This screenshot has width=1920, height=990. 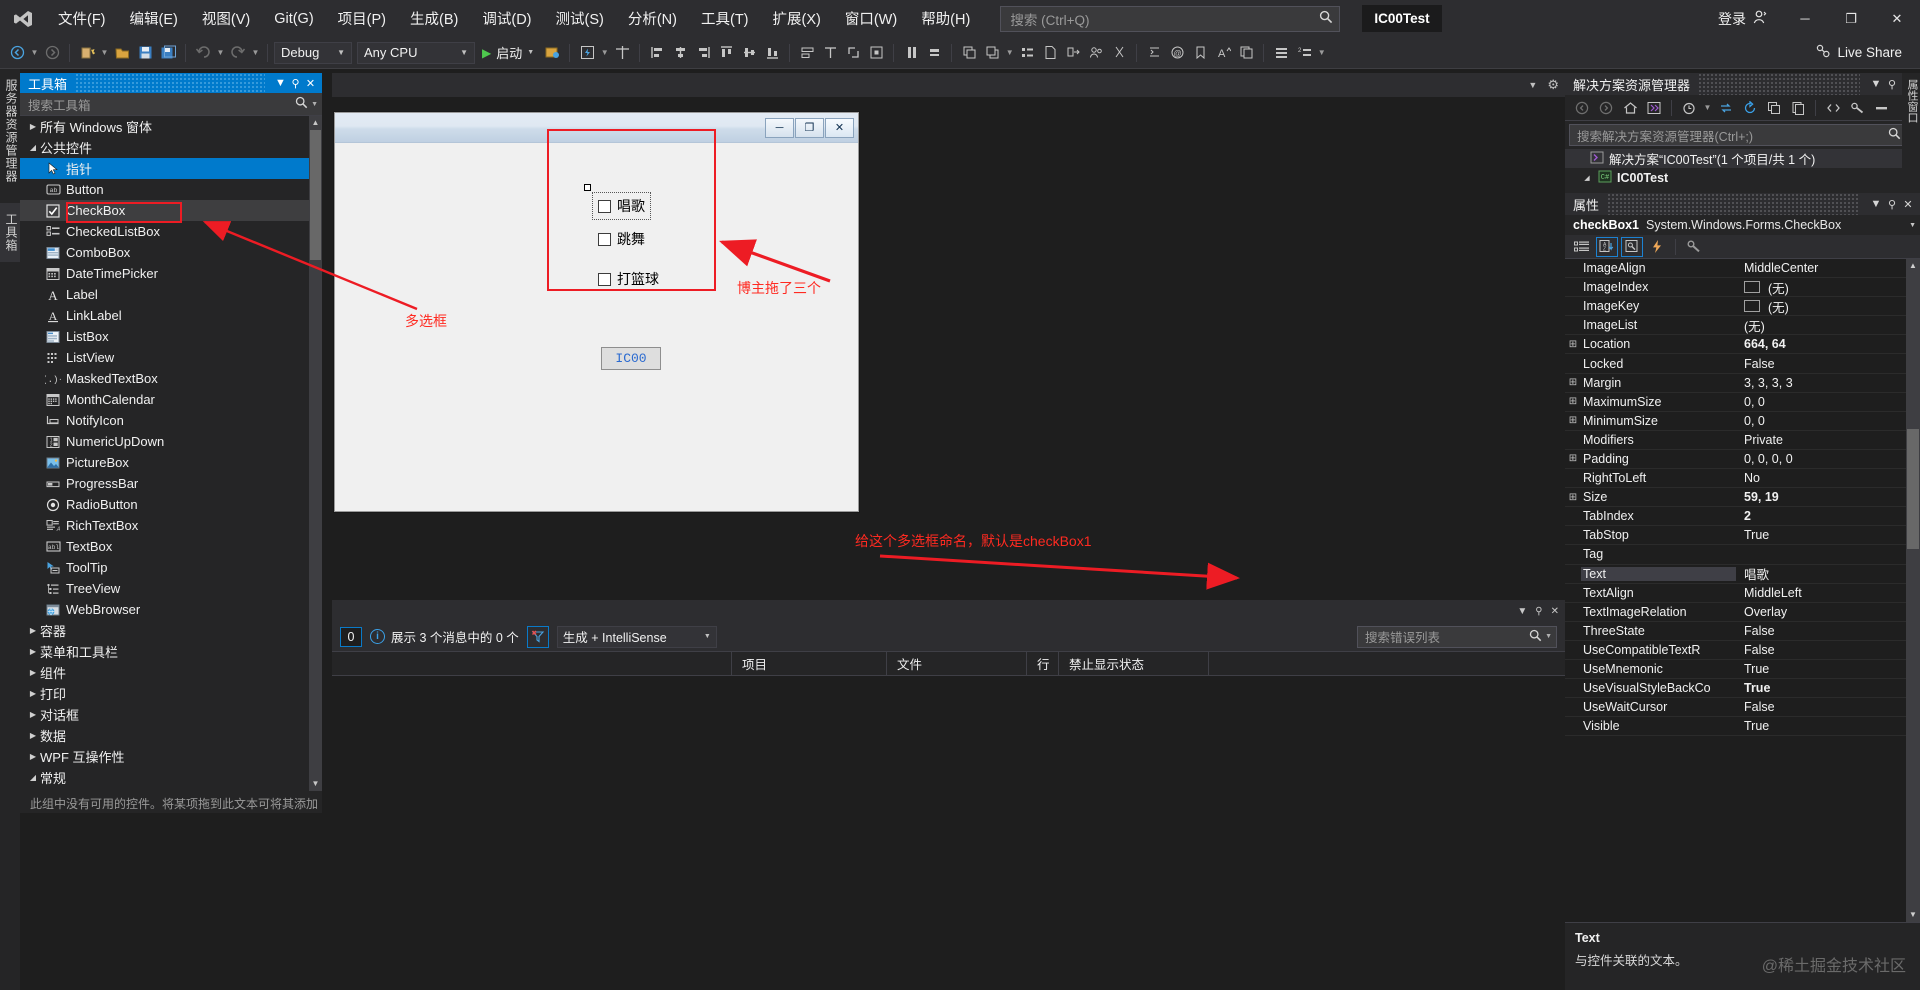 I want to click on toolbox-item-radiobutton: RadioButton, so click(x=171, y=504).